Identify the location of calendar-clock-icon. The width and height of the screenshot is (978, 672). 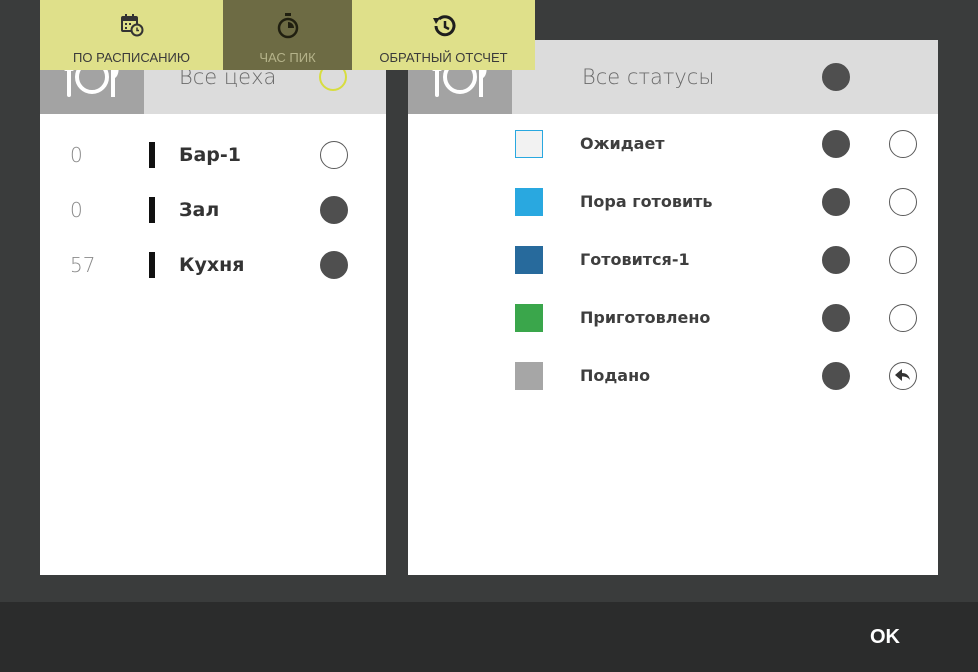
(131, 26).